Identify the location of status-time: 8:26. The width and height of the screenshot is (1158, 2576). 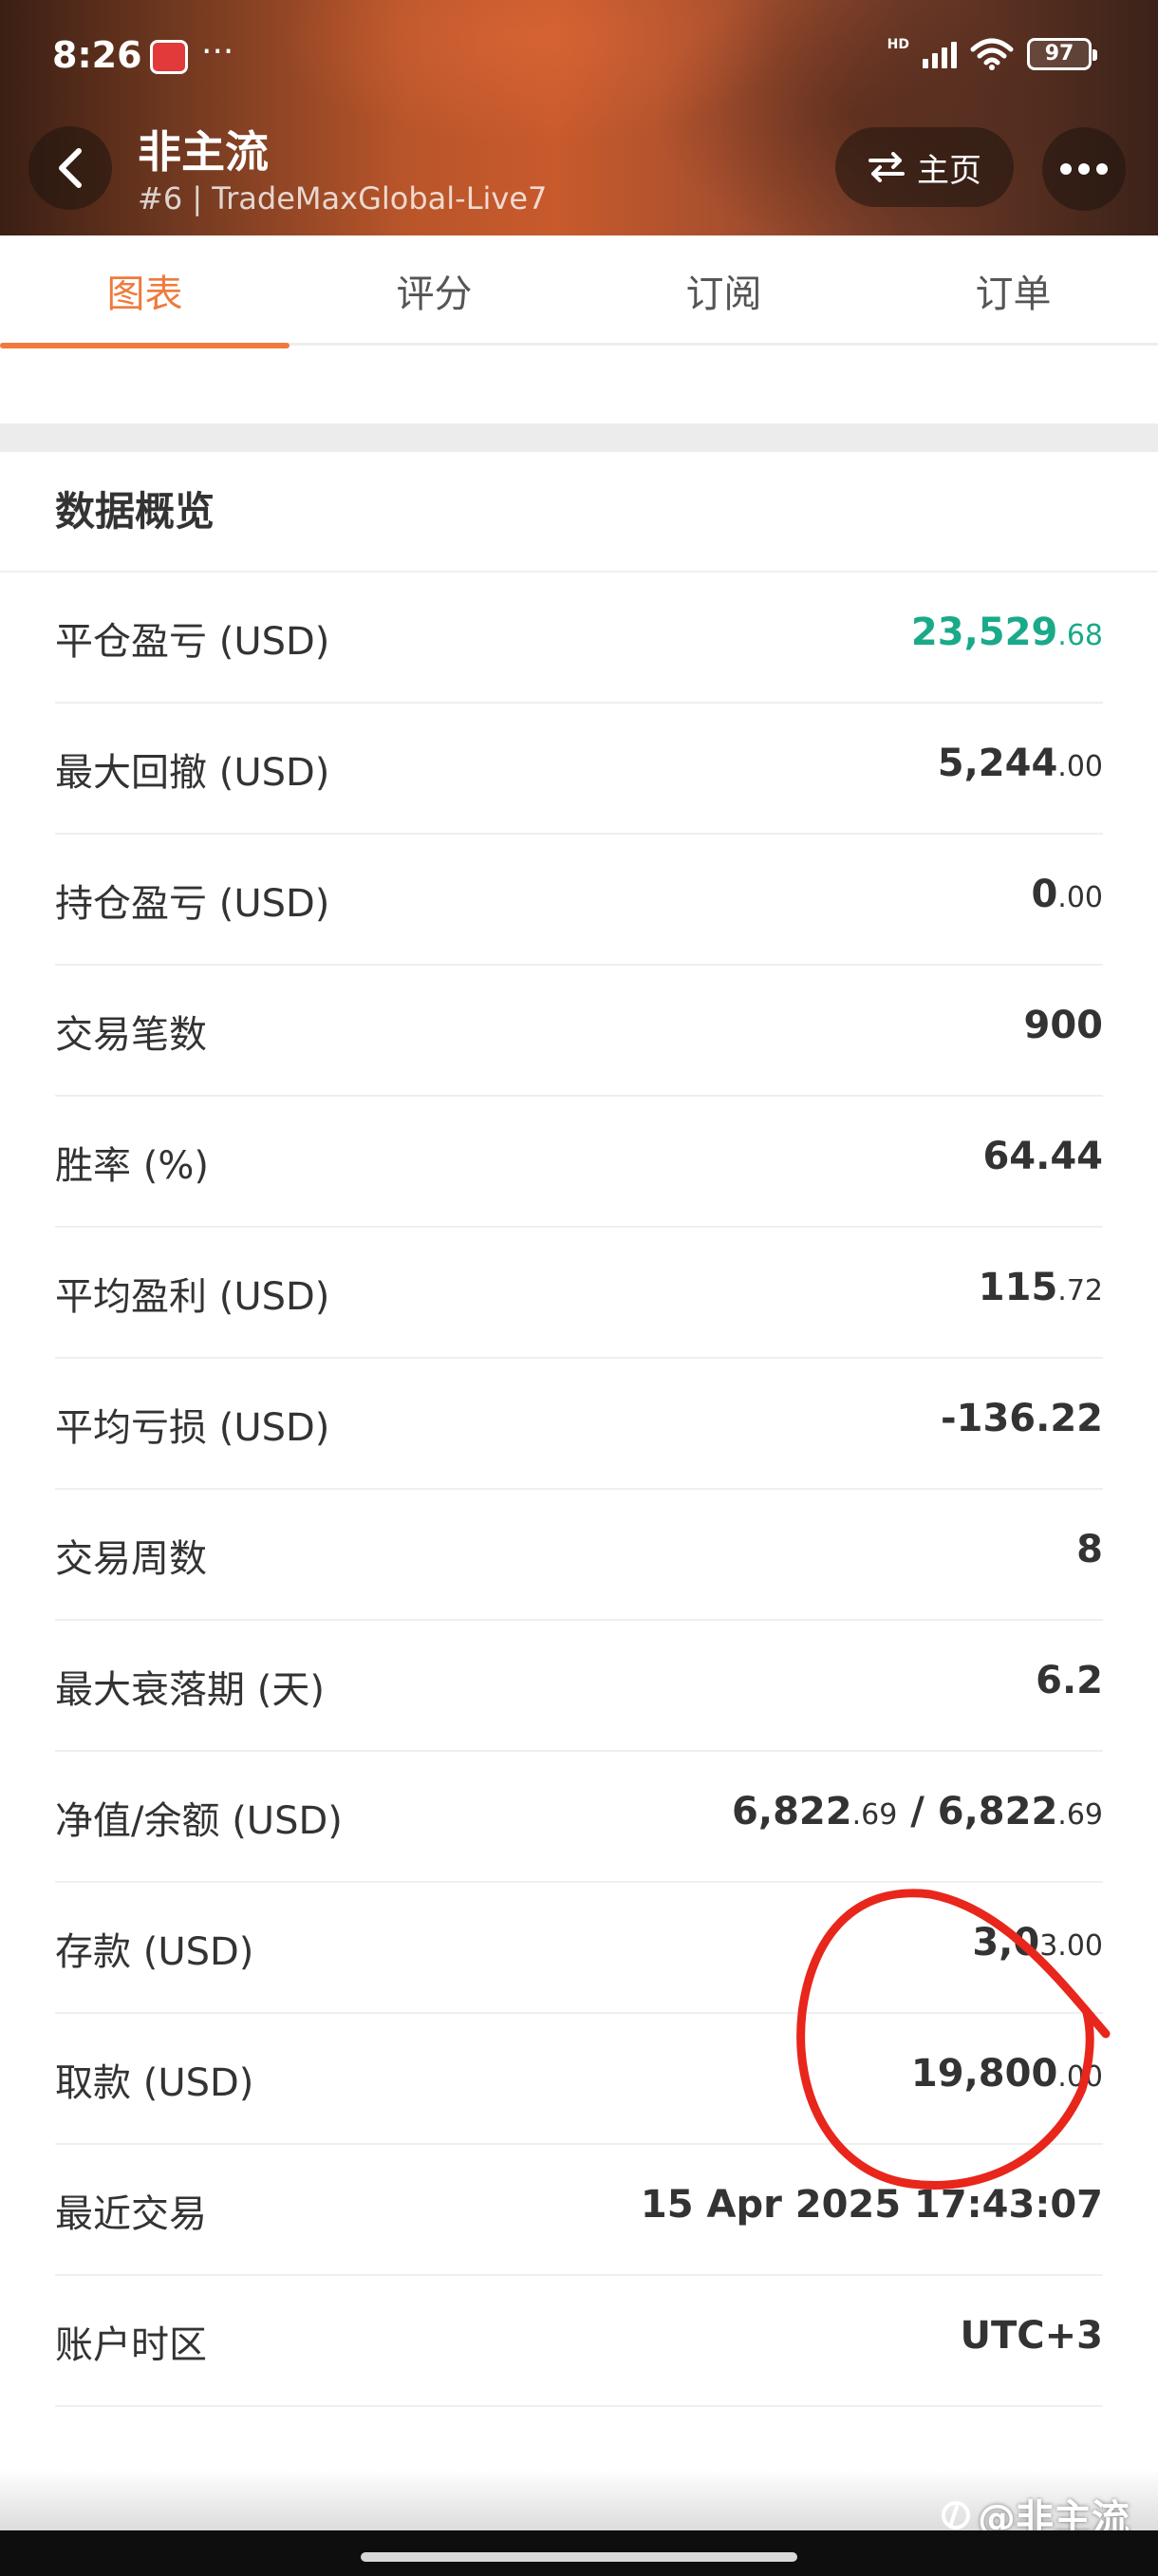
(97, 55).